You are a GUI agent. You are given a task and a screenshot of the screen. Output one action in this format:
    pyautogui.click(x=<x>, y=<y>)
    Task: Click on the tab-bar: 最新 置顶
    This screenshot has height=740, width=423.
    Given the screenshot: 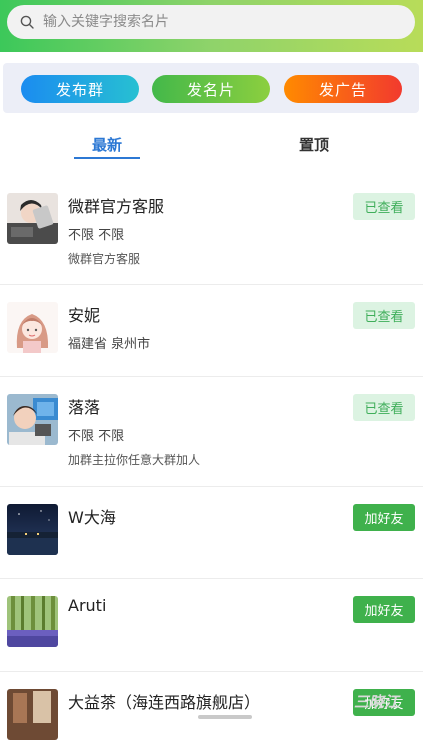 What is the action you would take?
    pyautogui.click(x=211, y=144)
    